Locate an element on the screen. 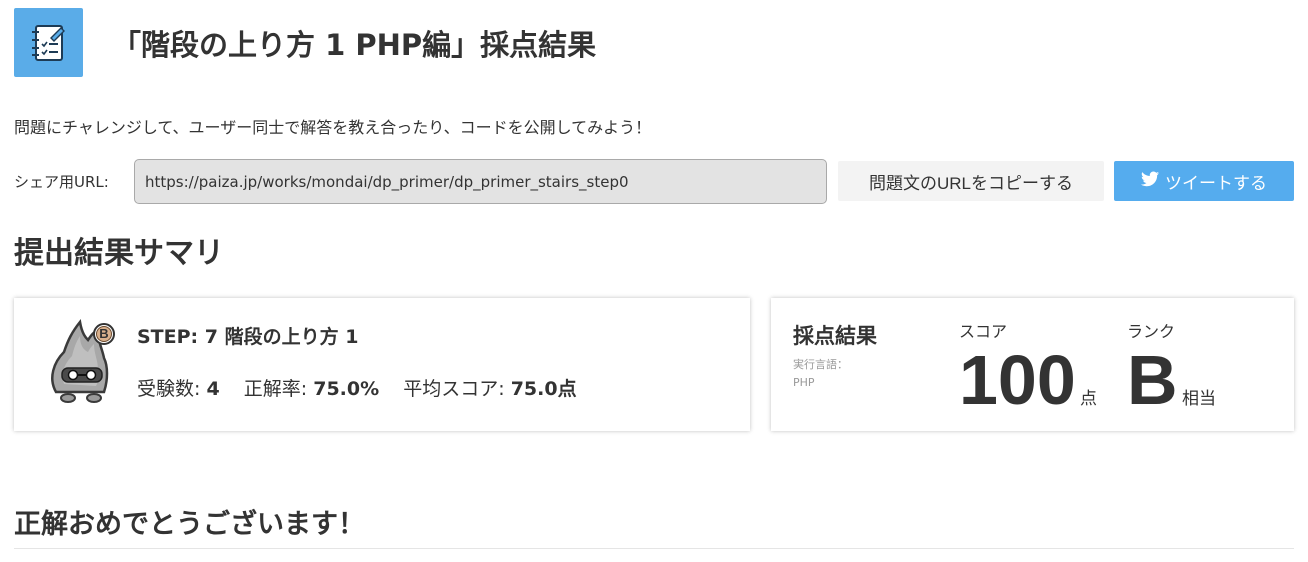 This screenshot has height=562, width=1308. language-label: 実行言語： is located at coordinates (820, 364).